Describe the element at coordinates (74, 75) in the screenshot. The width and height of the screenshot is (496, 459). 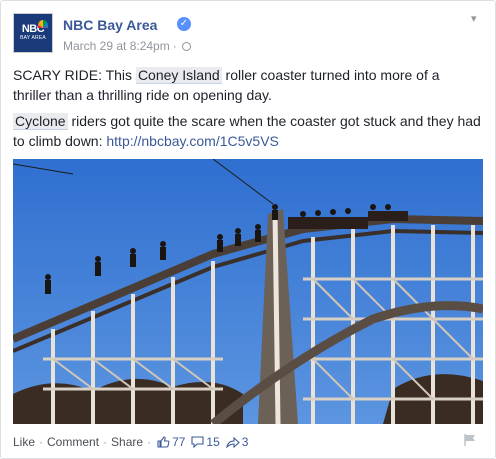
I see `paragraph-1-prefix: SCARY RIDE: This` at that location.